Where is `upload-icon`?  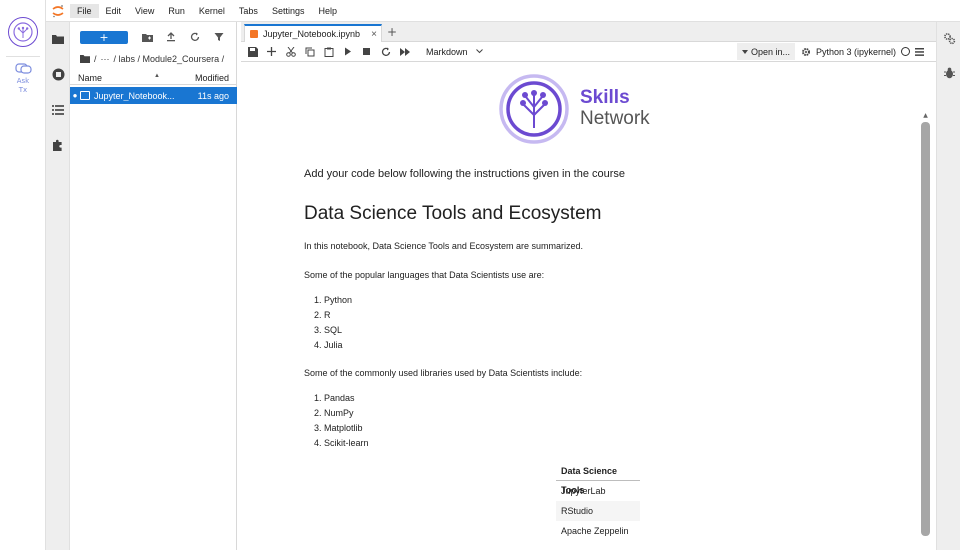 upload-icon is located at coordinates (171, 37).